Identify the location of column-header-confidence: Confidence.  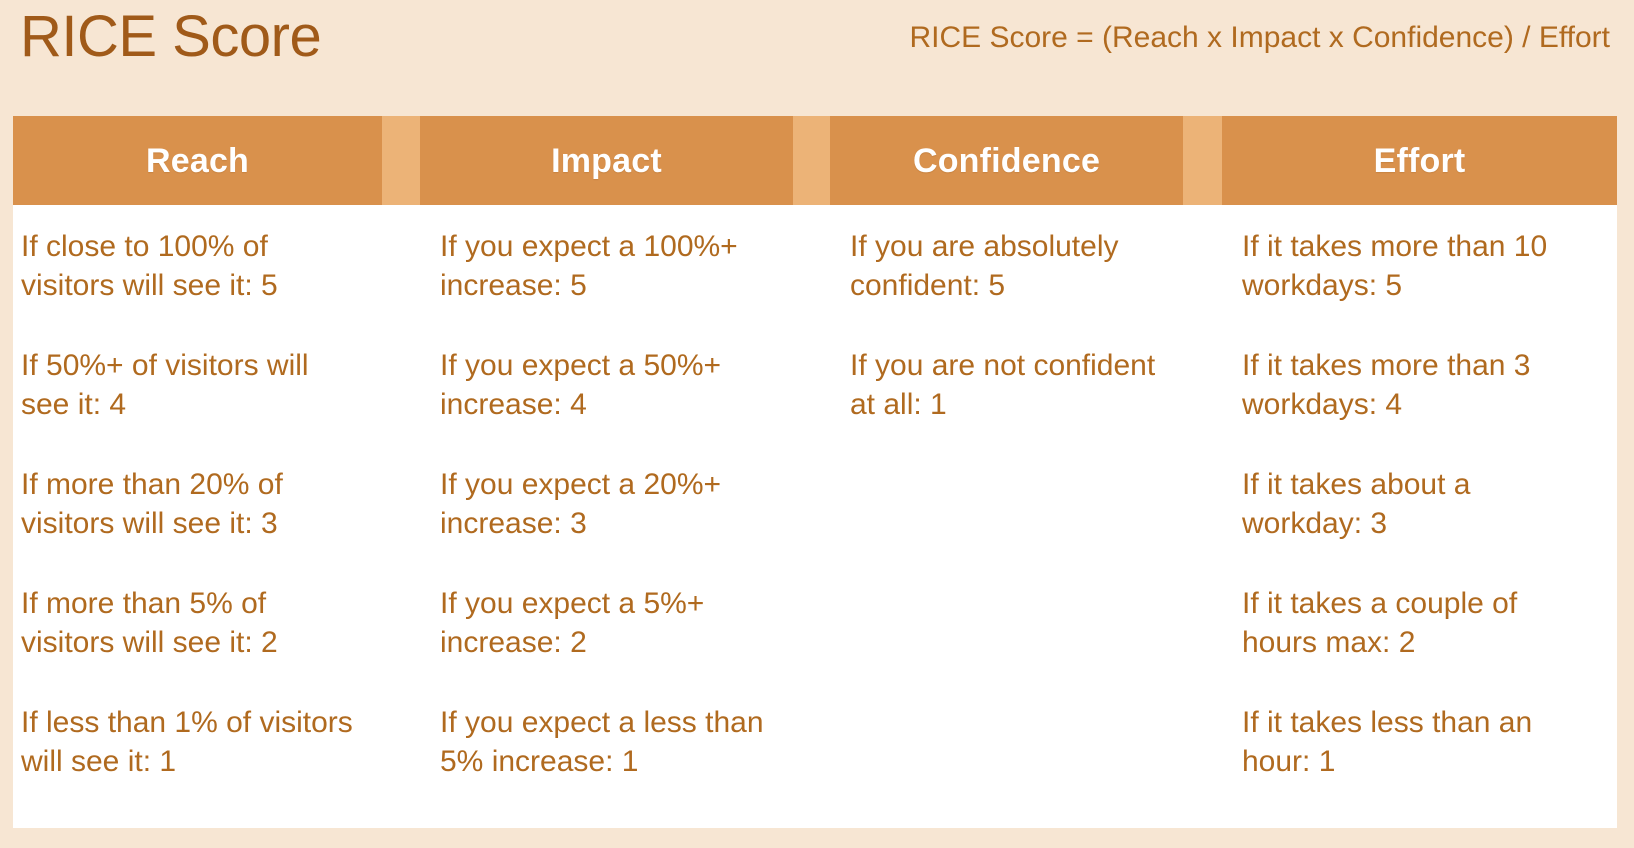
(1006, 160).